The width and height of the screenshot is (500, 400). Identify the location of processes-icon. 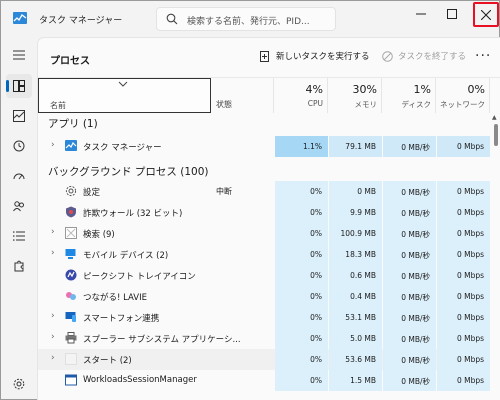
(19, 86).